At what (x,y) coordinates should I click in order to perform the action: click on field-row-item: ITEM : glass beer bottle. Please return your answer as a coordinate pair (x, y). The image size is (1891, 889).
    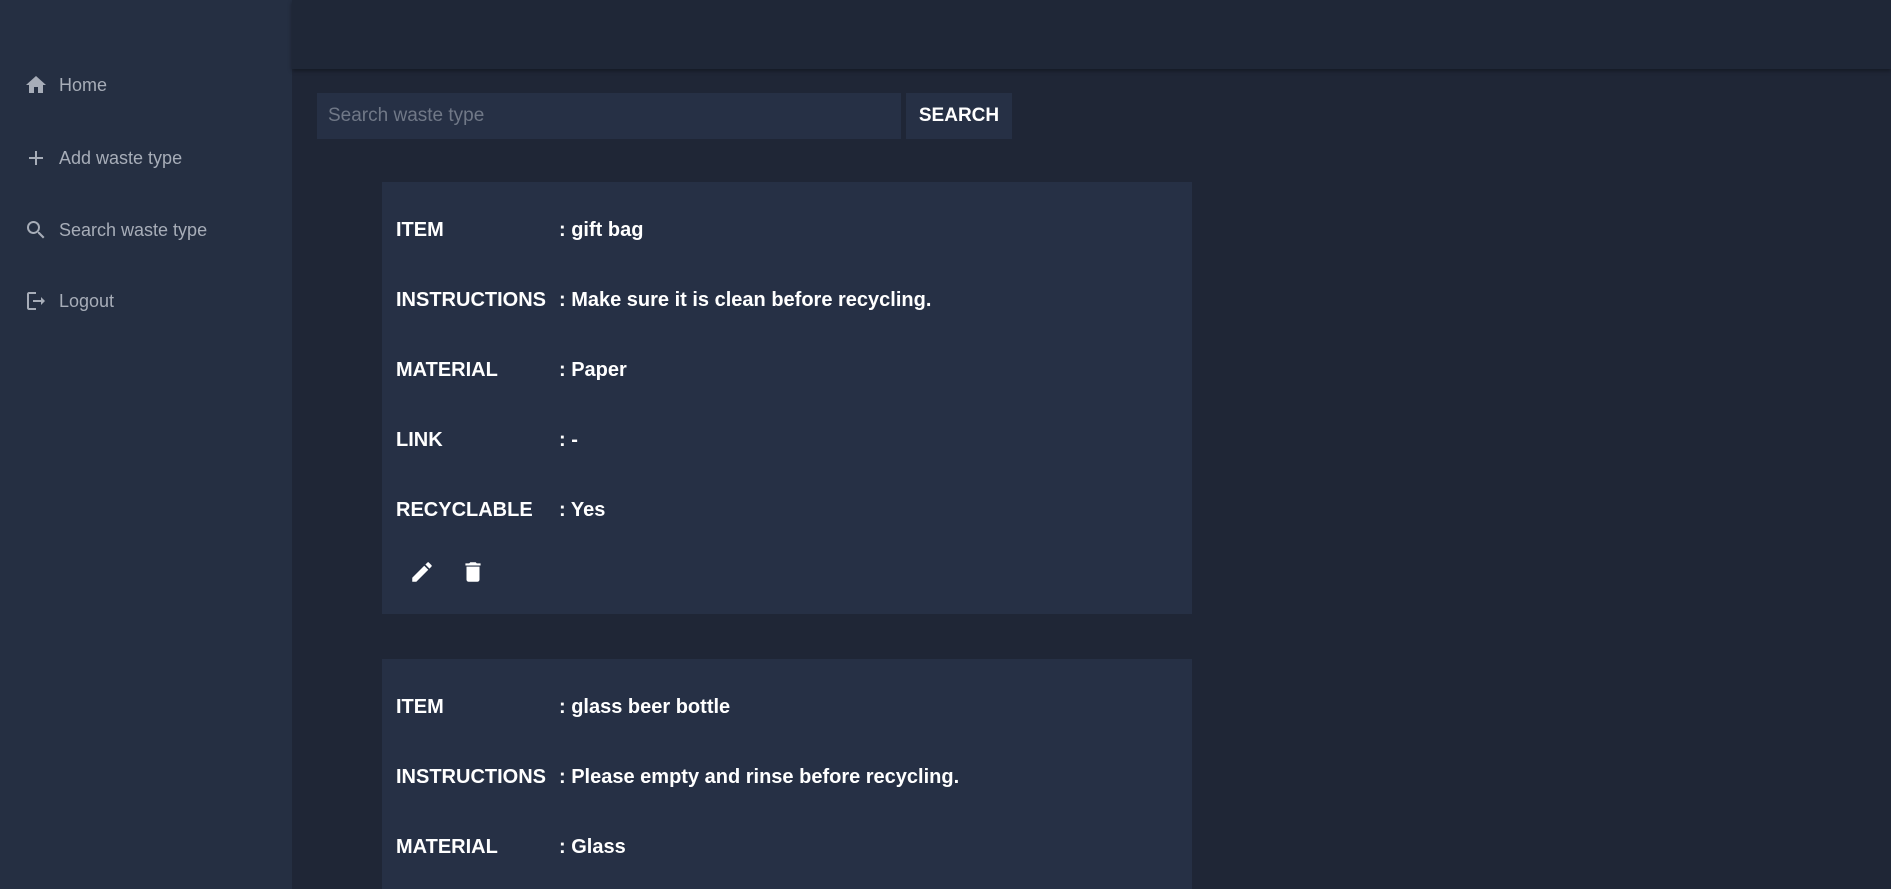
    Looking at the image, I should click on (563, 707).